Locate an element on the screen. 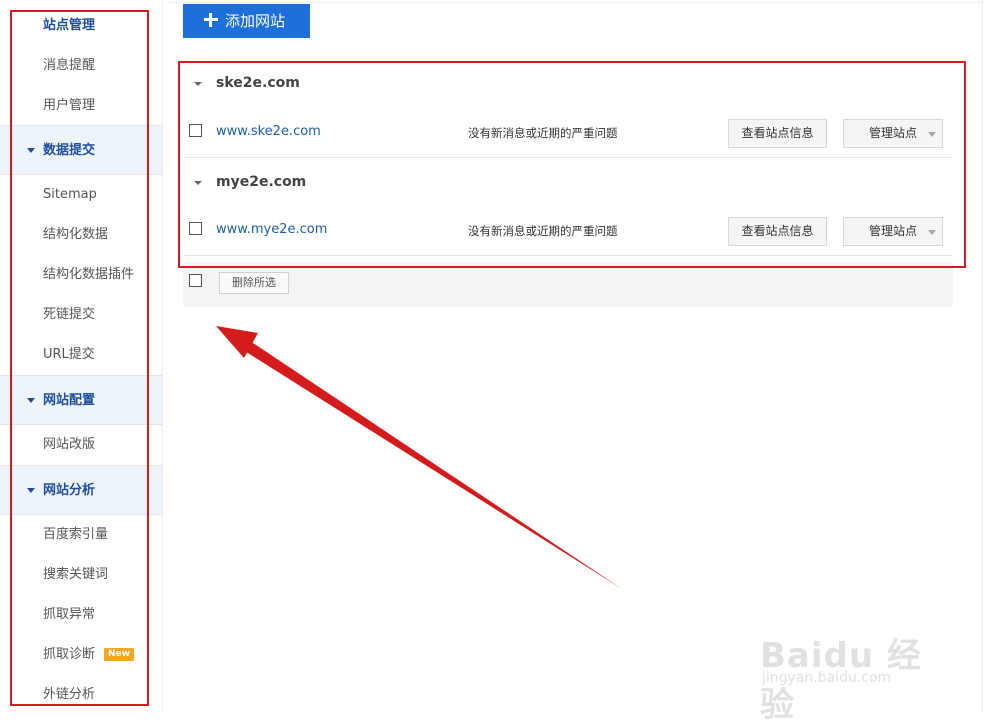  baidu-jingyan-watermark: Baidu 经验 jingyan.baidu.com is located at coordinates (855, 662).